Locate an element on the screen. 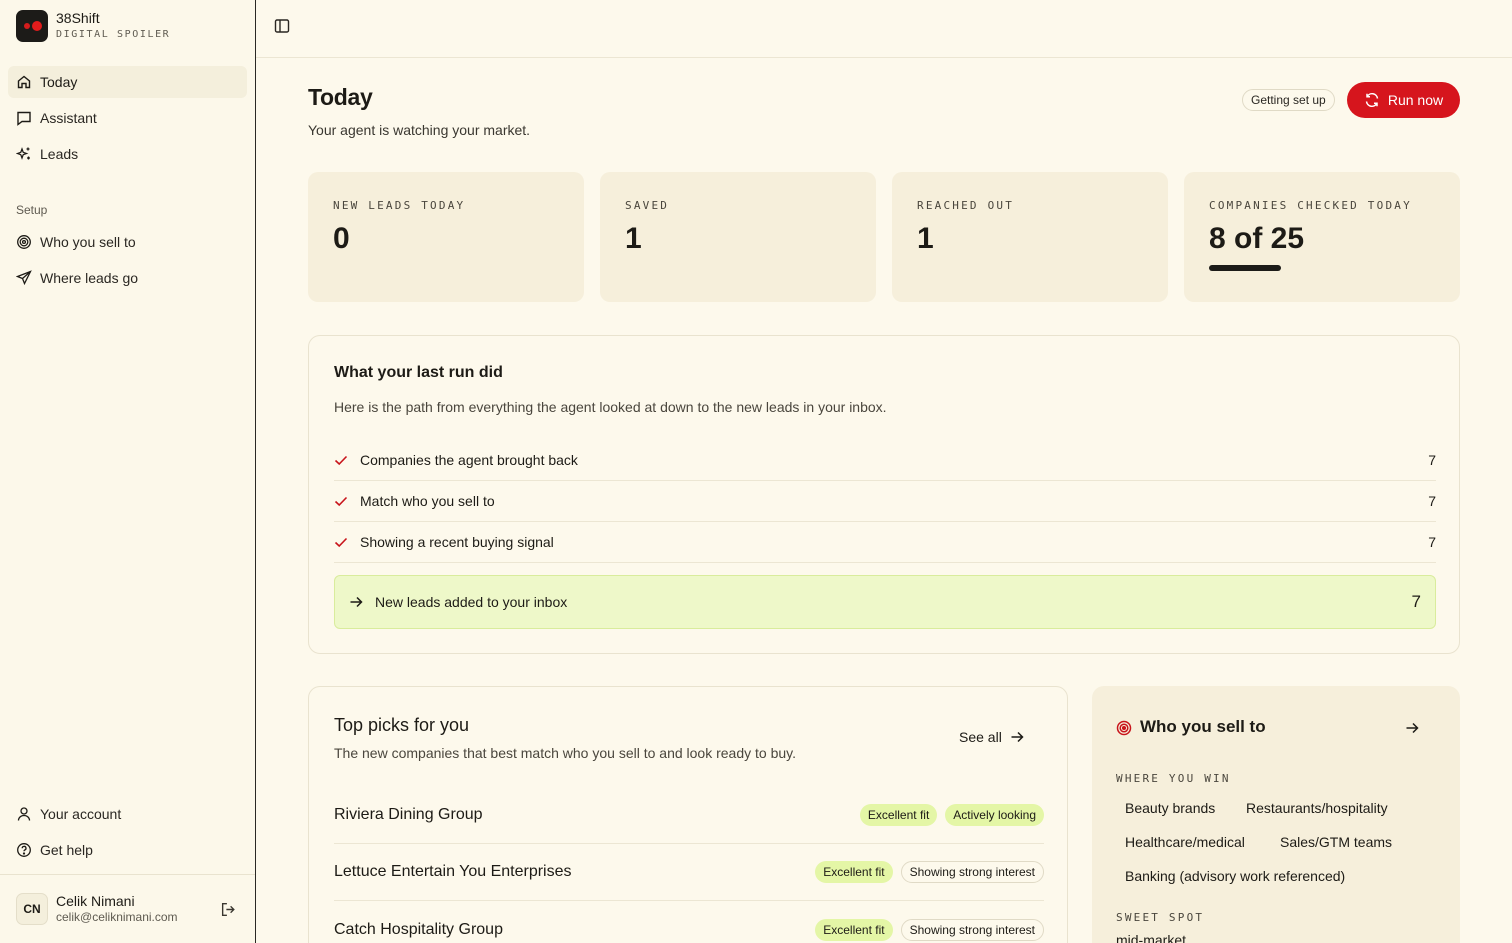  brand-logo-icon is located at coordinates (32, 26).